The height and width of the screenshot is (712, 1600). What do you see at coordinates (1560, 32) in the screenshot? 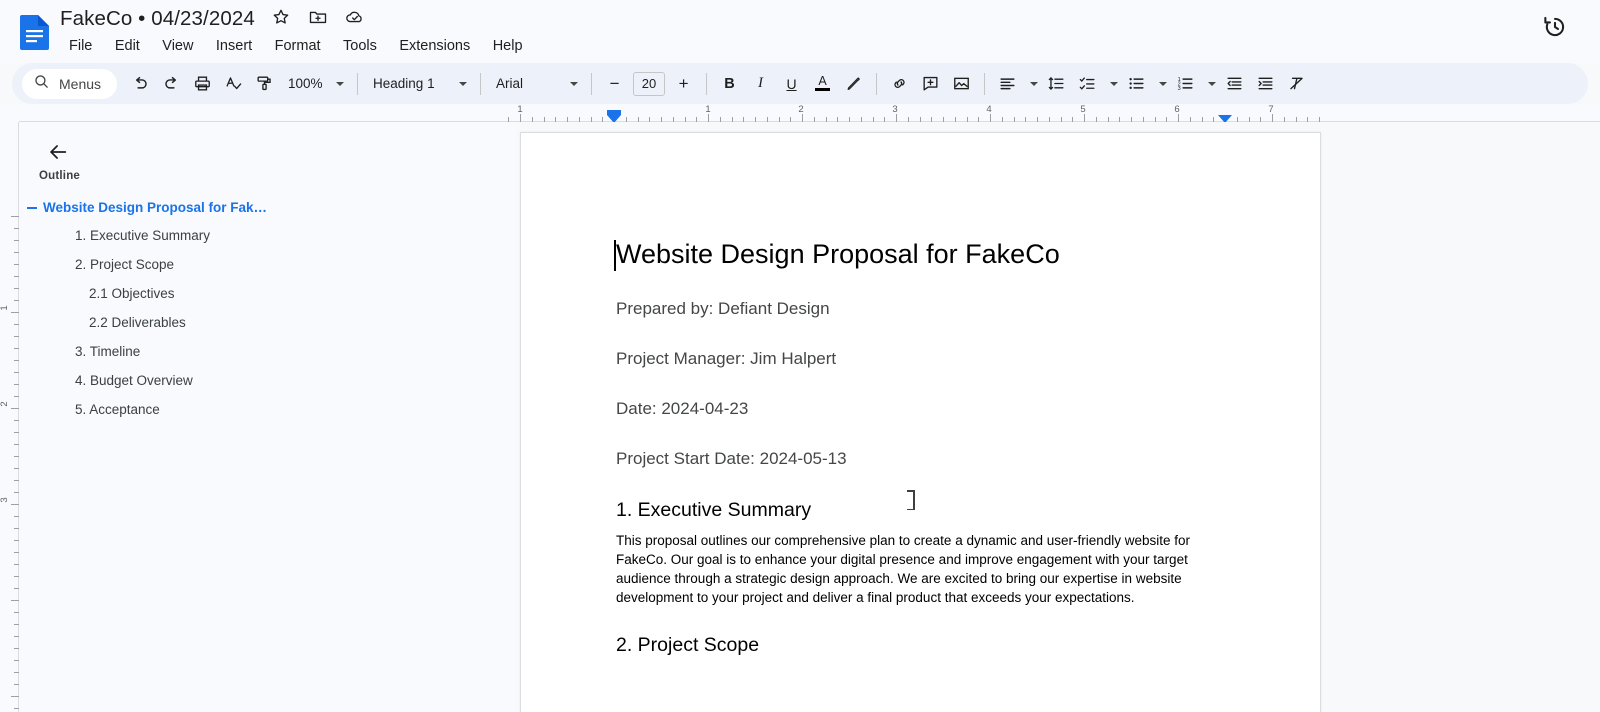
I see `version-history-icon` at bounding box center [1560, 32].